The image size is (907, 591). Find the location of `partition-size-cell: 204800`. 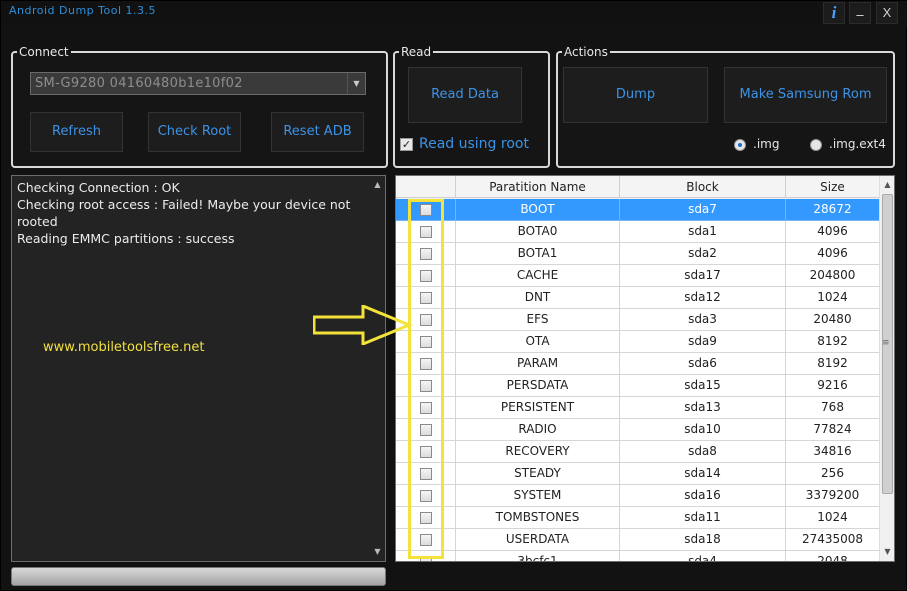

partition-size-cell: 204800 is located at coordinates (833, 276).